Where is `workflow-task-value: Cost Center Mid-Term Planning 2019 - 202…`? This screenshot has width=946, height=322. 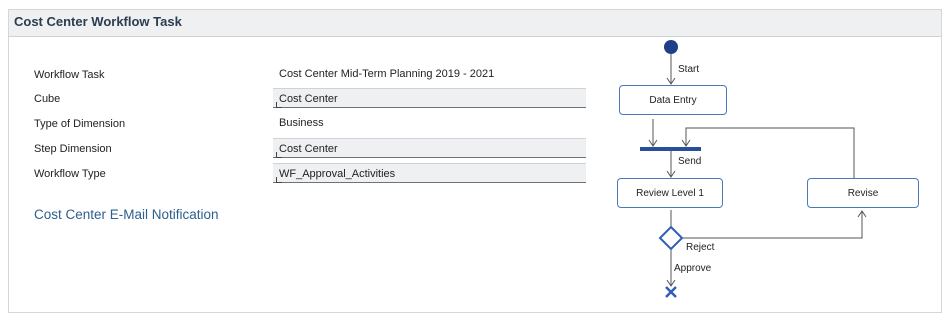
workflow-task-value: Cost Center Mid-Term Planning 2019 - 202… is located at coordinates (429, 74).